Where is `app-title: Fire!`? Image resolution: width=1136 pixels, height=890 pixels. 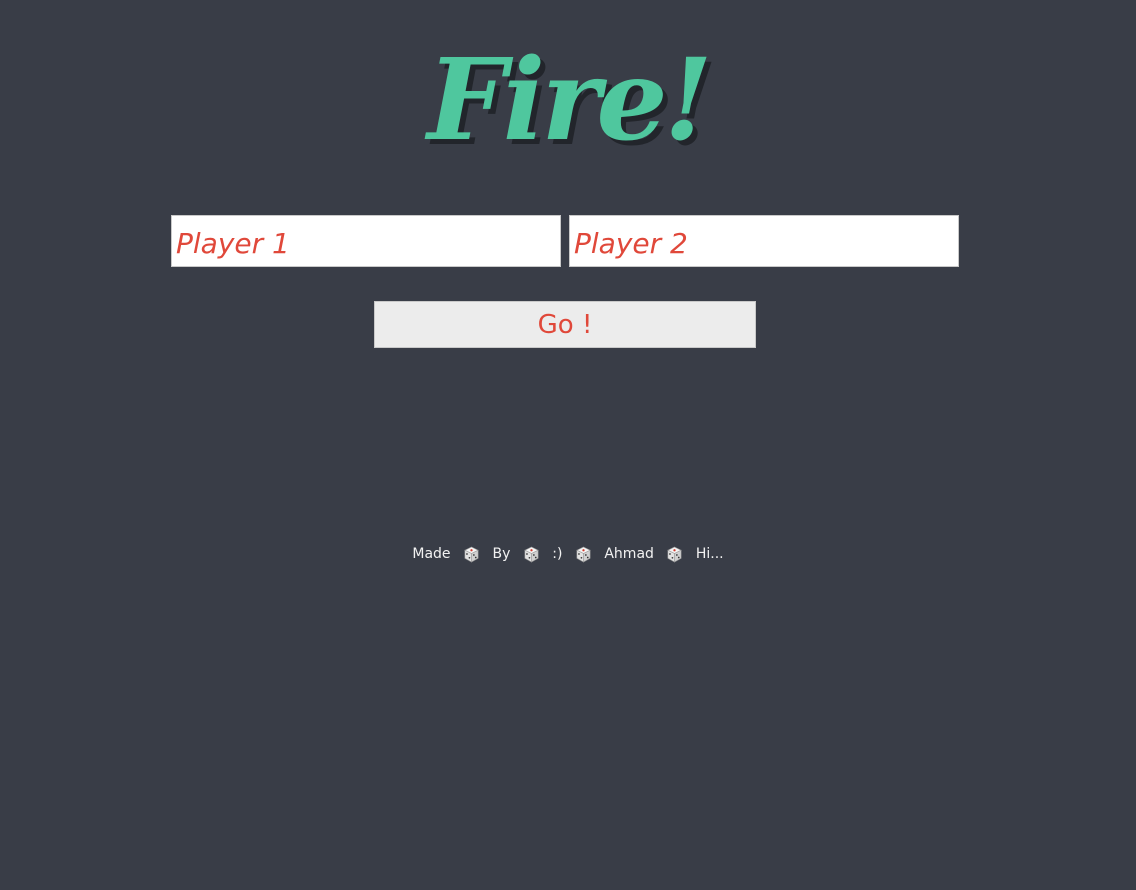
app-title: Fire! is located at coordinates (570, 100).